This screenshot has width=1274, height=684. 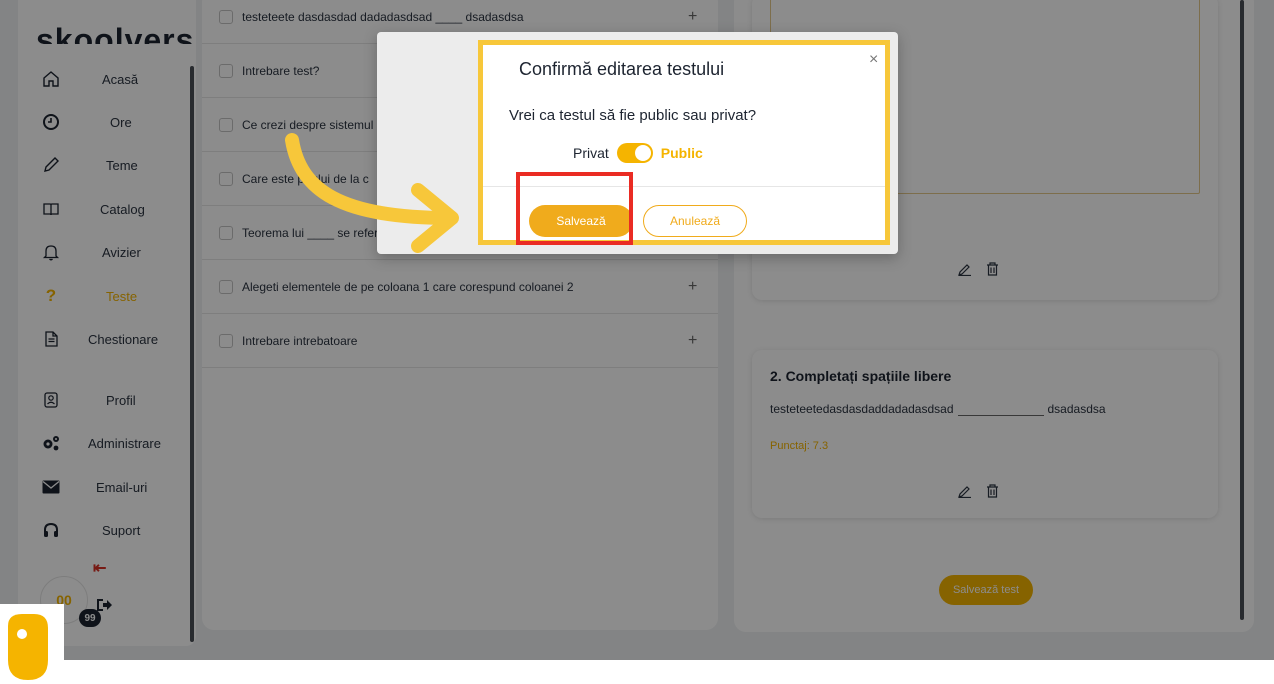 I want to click on bottom-strip, so click(x=637, y=672).